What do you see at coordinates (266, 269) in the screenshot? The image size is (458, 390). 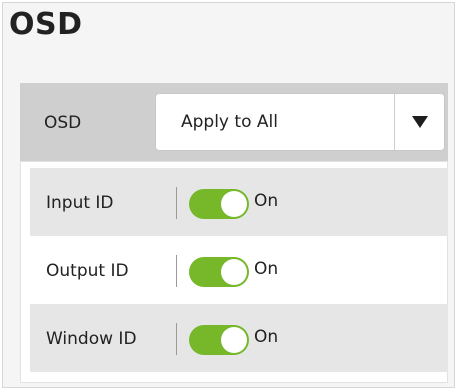 I see `output-id-state: On` at bounding box center [266, 269].